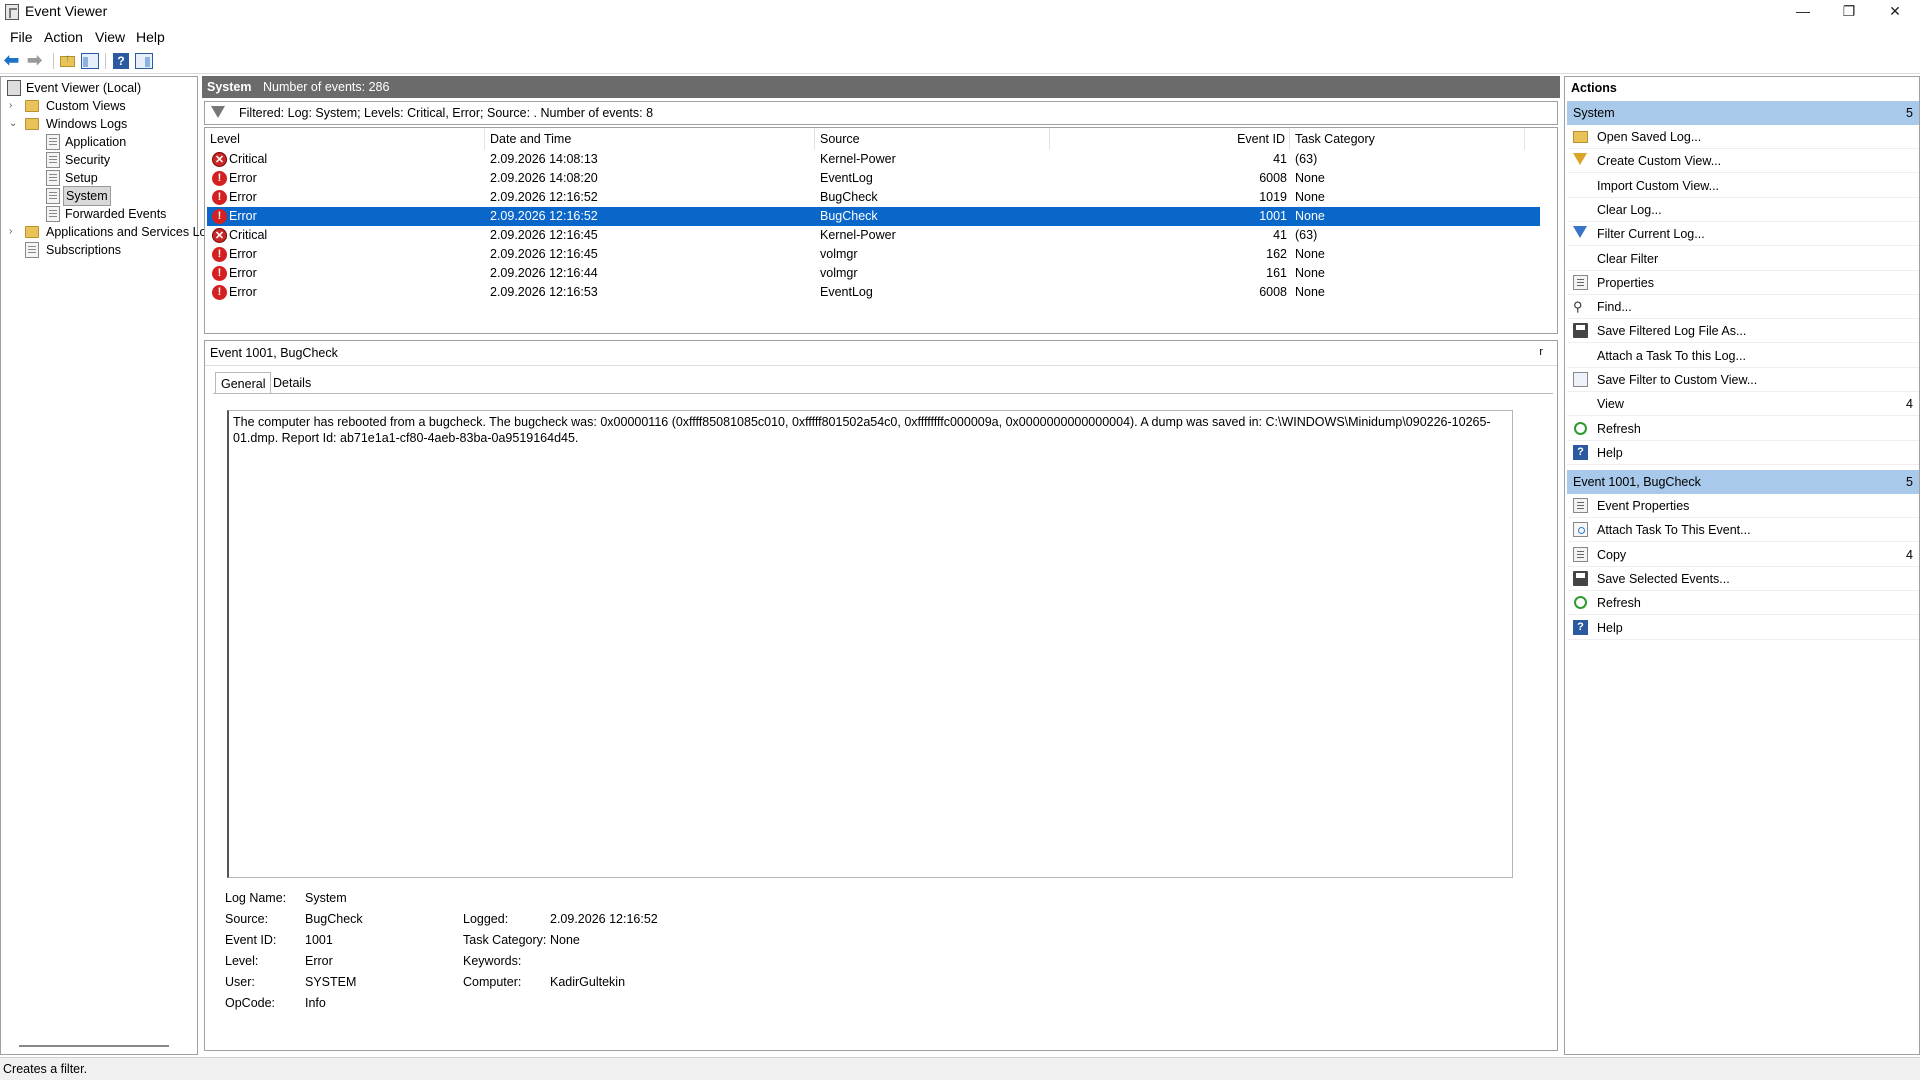 This screenshot has height=1080, width=1920. Describe the element at coordinates (1743, 259) in the screenshot. I see `action-clear-filter: Clear Filter` at that location.